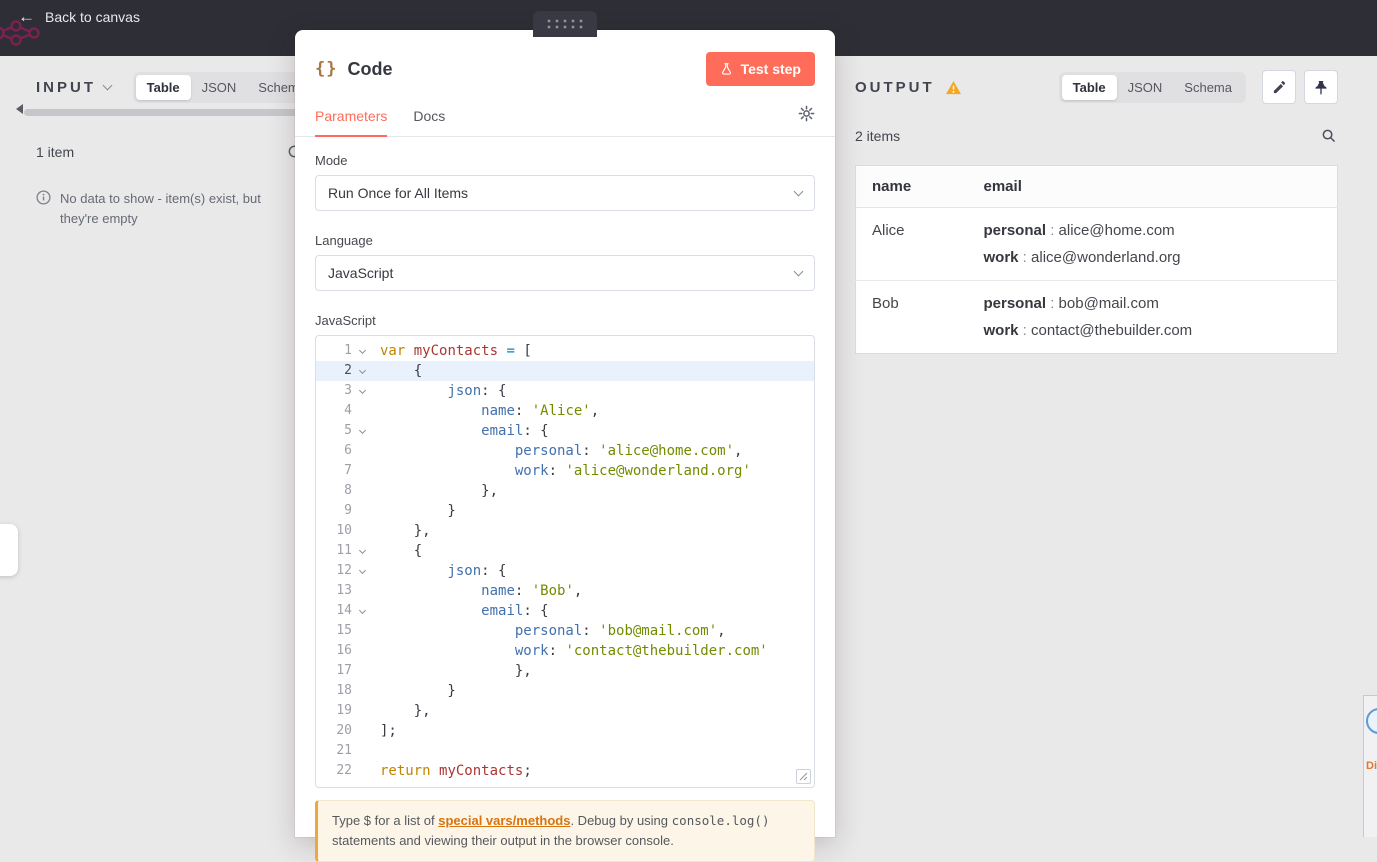 Image resolution: width=1377 pixels, height=862 pixels. Describe the element at coordinates (565, 771) in the screenshot. I see `code-line-22: 22 return myContacts;` at that location.